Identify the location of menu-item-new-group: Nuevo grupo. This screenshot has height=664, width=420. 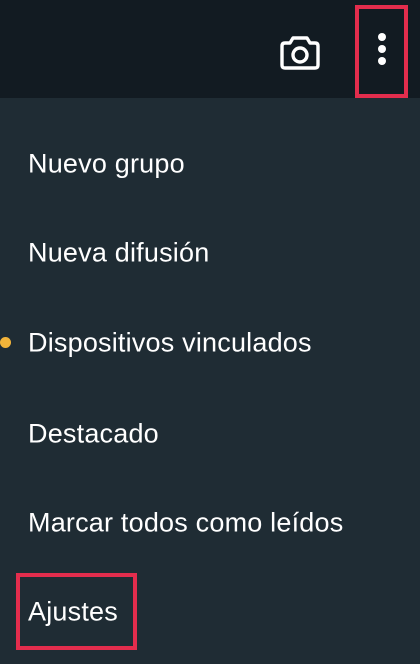
(210, 164).